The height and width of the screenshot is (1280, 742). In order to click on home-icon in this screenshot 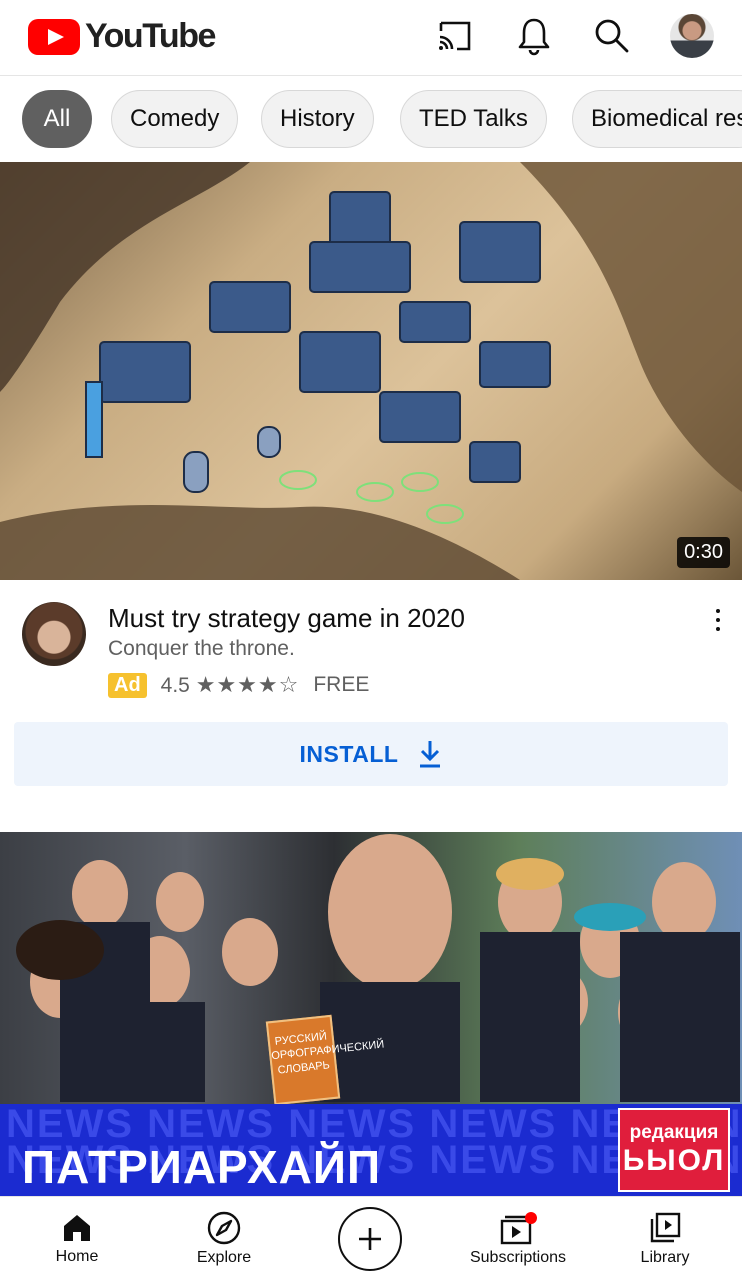, I will do `click(77, 1228)`.